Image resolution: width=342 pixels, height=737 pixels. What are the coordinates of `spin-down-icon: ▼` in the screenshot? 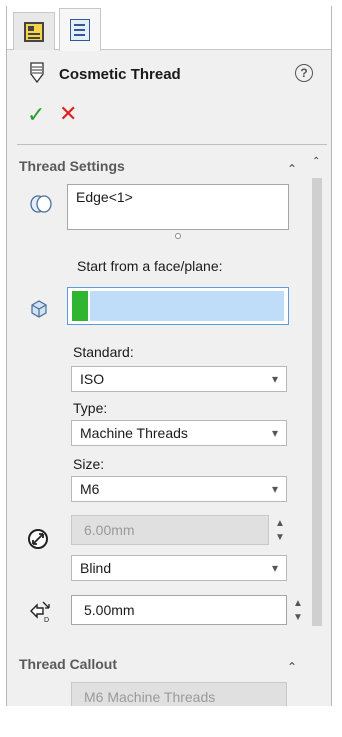 It's located at (280, 537).